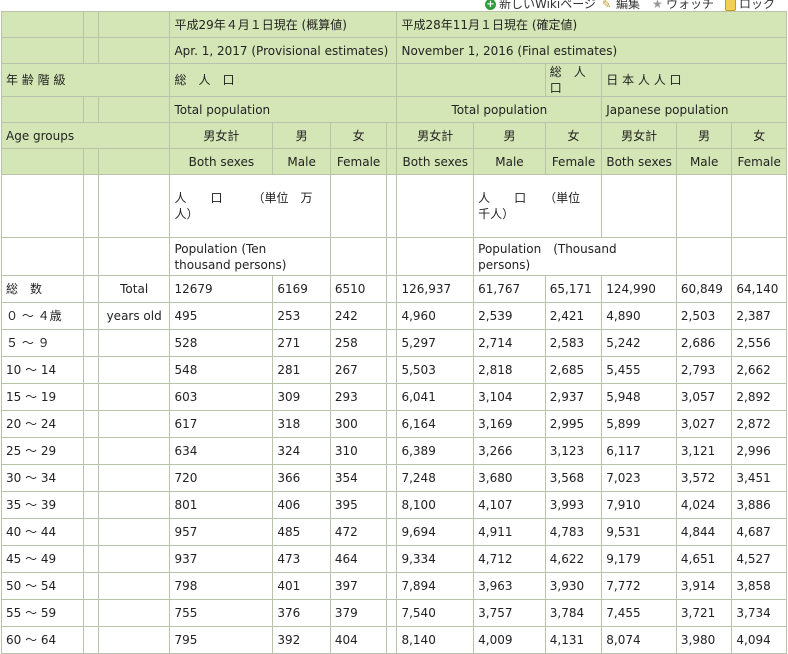 The width and height of the screenshot is (788, 654). What do you see at coordinates (759, 370) in the screenshot?
I see `female-jpn-cell: 2,662` at bounding box center [759, 370].